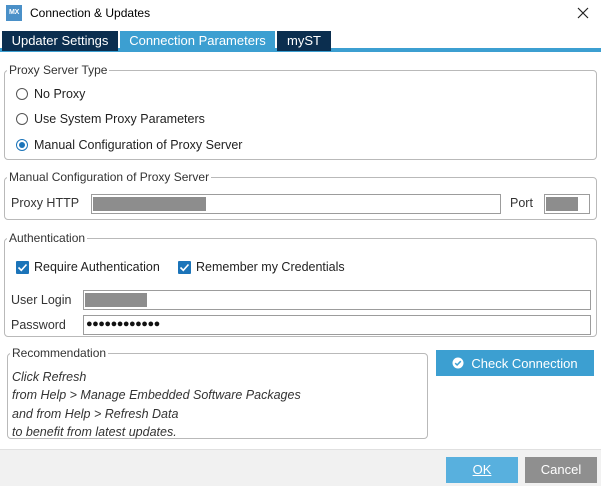 This screenshot has width=601, height=486. I want to click on proxy-http-input, so click(296, 204).